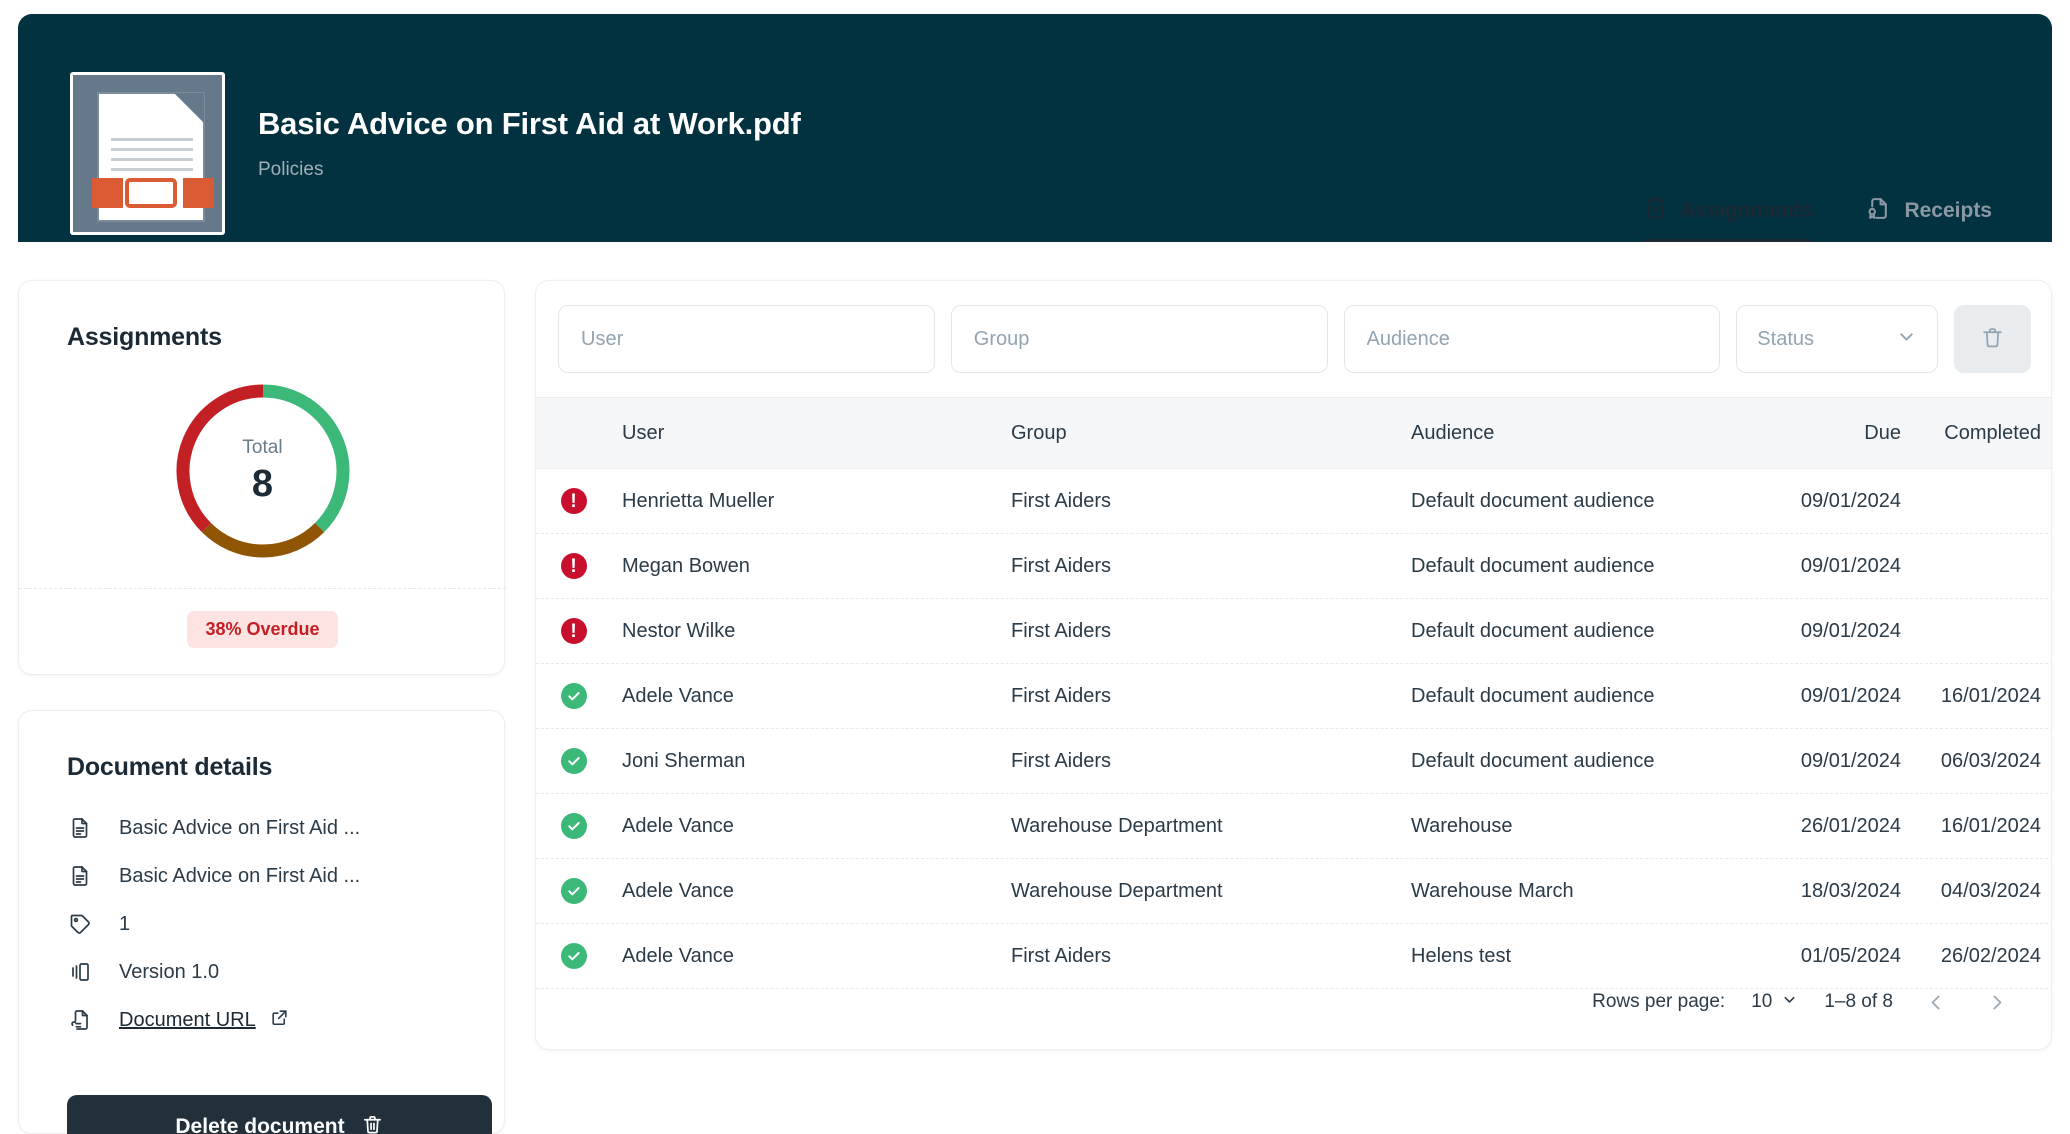  Describe the element at coordinates (679, 630) in the screenshot. I see `row-user: Nestor Wilke` at that location.